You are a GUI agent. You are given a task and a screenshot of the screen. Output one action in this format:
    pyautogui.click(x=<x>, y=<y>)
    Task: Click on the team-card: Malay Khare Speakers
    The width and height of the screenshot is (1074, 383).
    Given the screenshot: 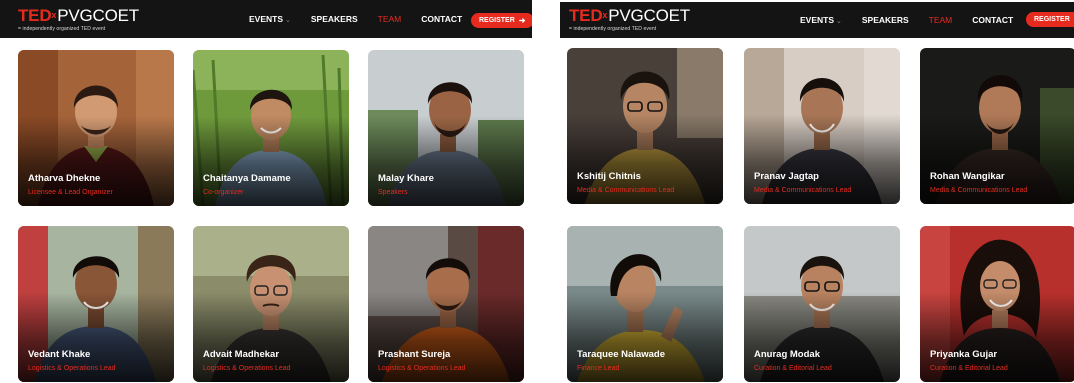 What is the action you would take?
    pyautogui.click(x=446, y=128)
    